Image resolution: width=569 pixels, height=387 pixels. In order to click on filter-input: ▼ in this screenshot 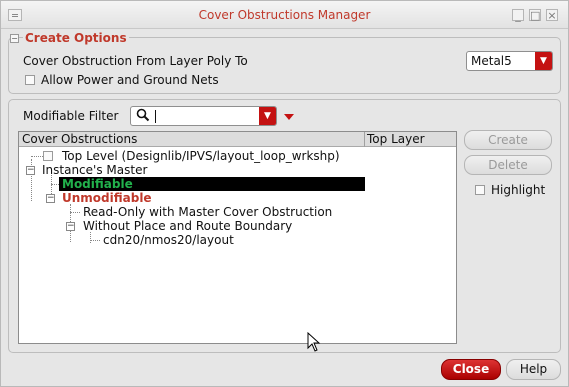, I will do `click(203, 116)`.